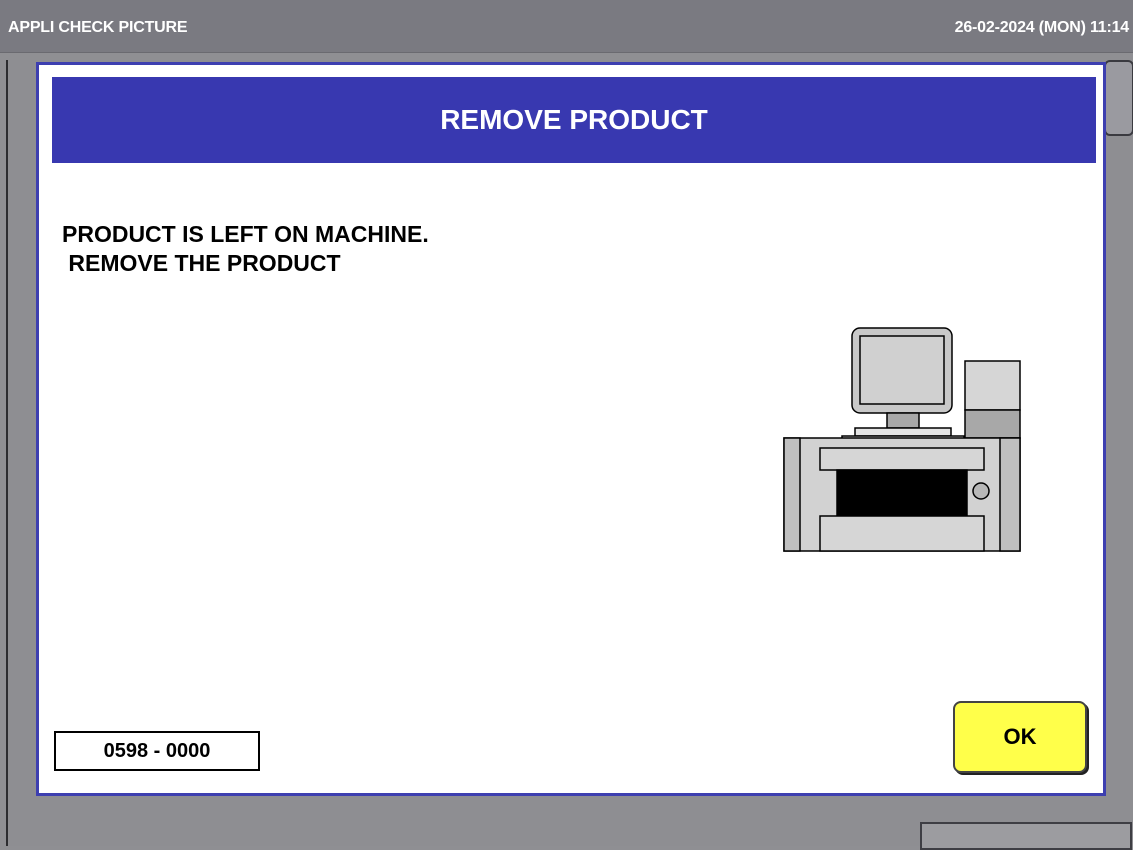 This screenshot has width=1133, height=850. I want to click on ok-button: OK, so click(1020, 737).